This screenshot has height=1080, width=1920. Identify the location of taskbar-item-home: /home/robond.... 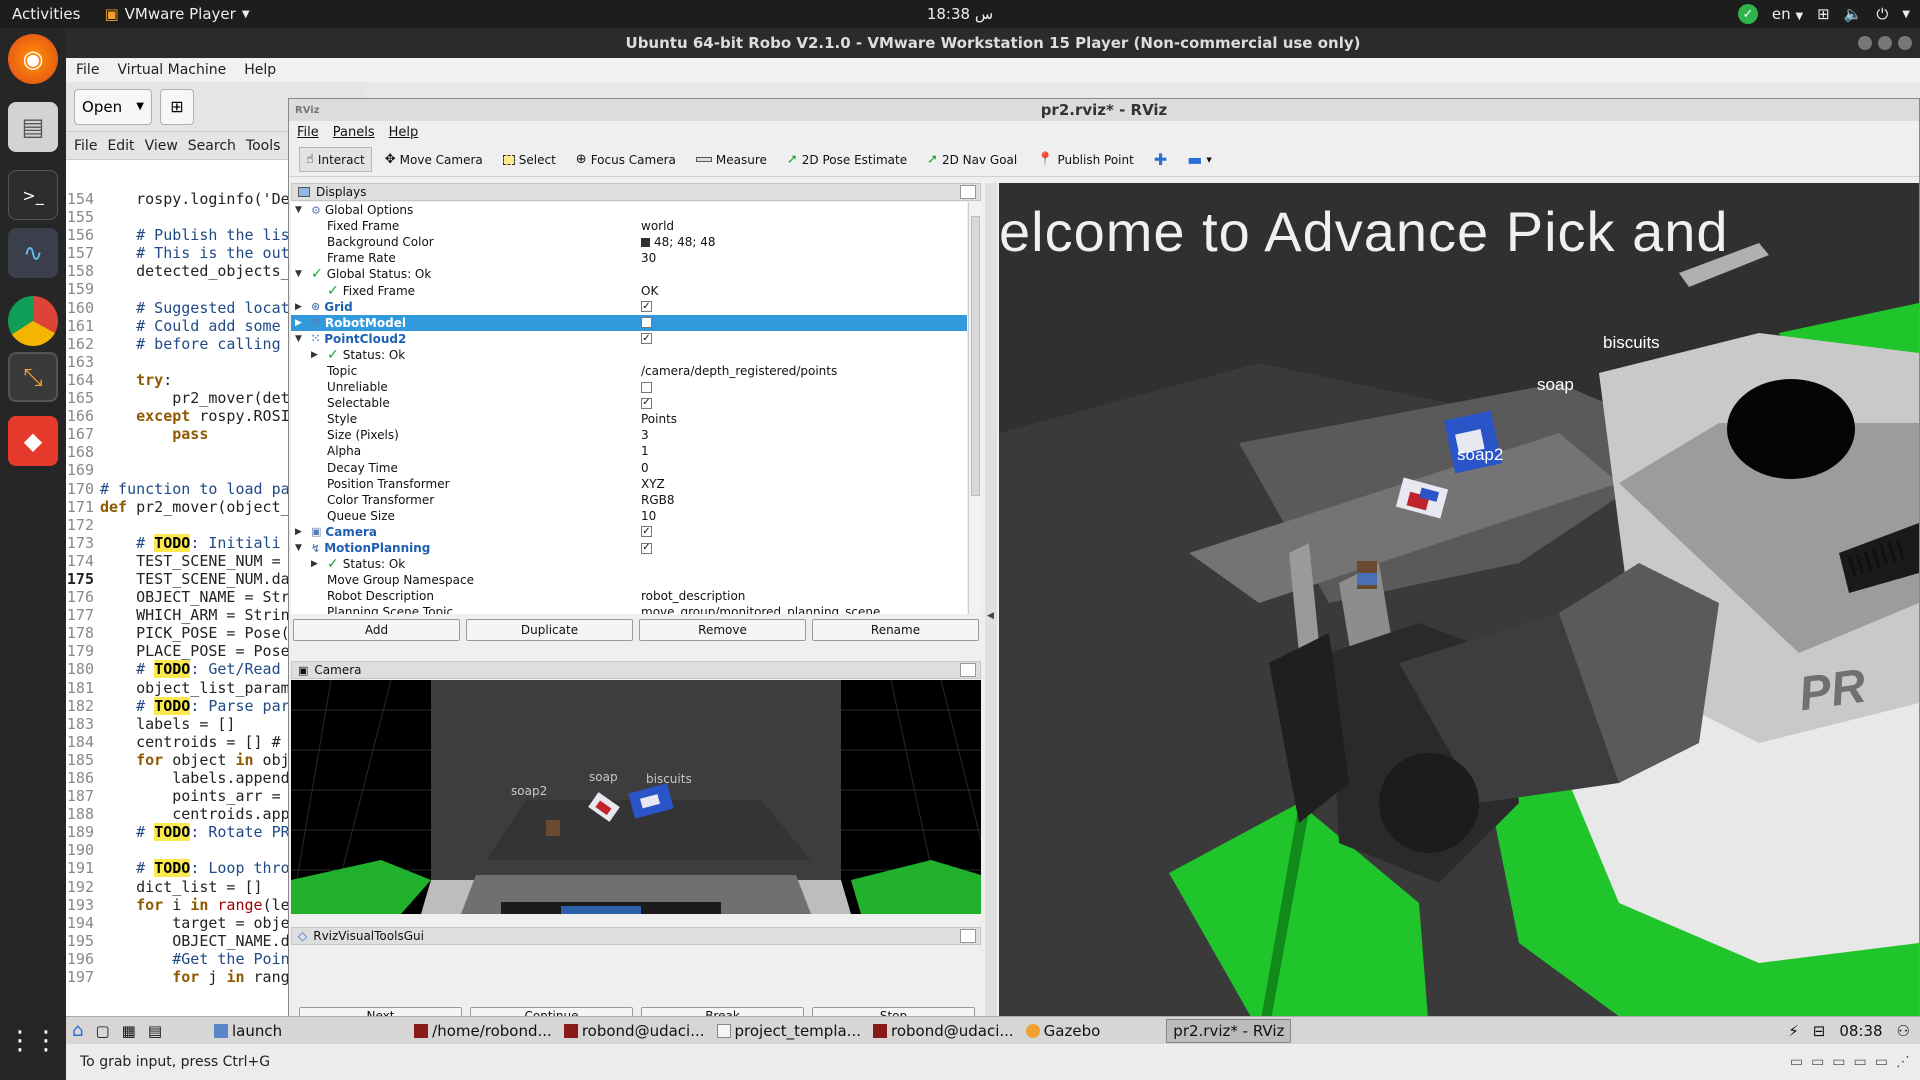
(483, 1031).